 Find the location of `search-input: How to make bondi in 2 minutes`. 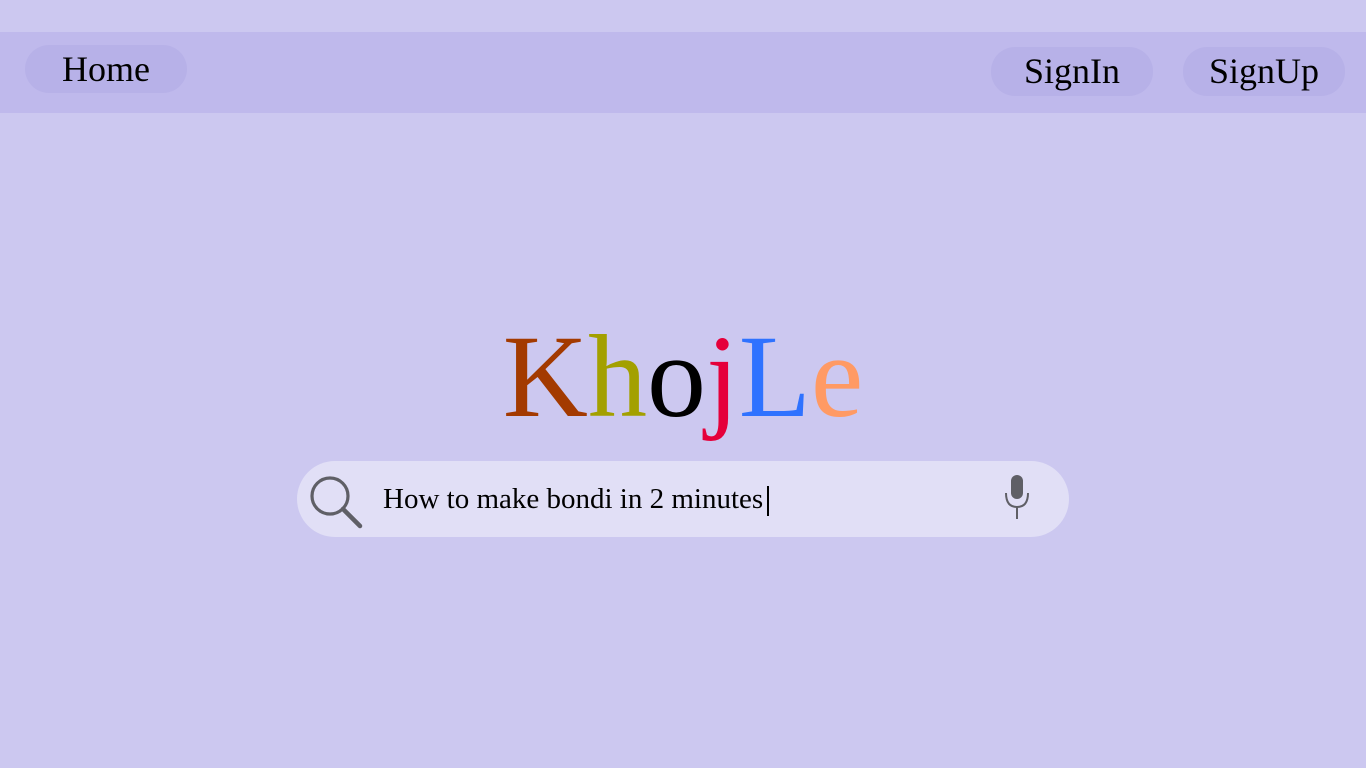

search-input: How to make bondi in 2 minutes is located at coordinates (576, 499).